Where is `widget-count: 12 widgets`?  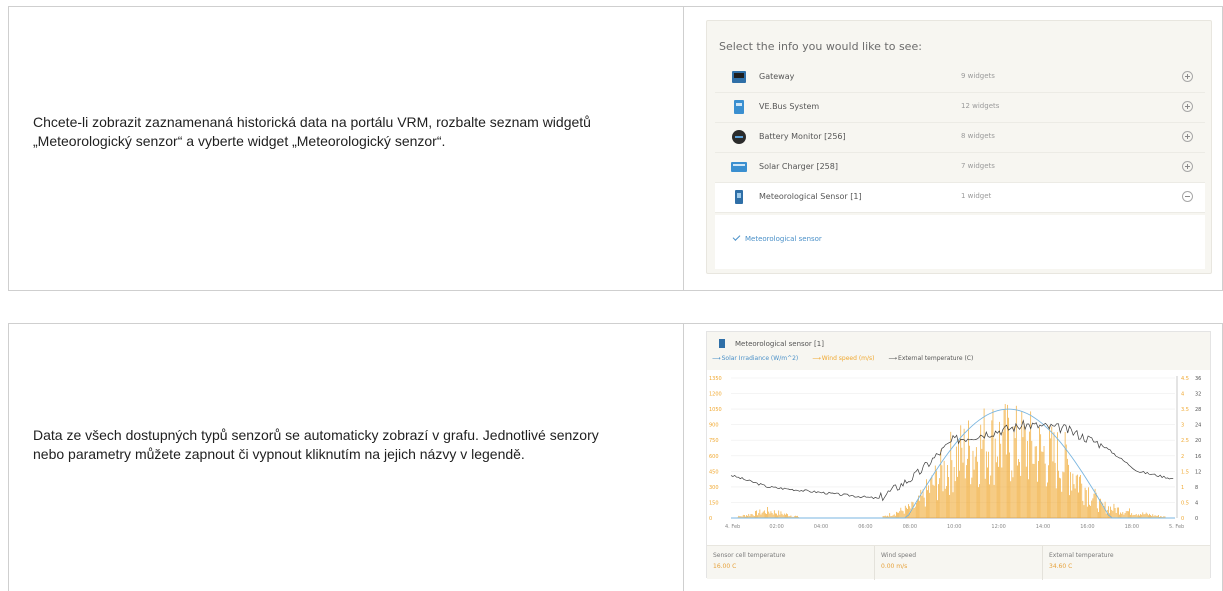
widget-count: 12 widgets is located at coordinates (980, 106).